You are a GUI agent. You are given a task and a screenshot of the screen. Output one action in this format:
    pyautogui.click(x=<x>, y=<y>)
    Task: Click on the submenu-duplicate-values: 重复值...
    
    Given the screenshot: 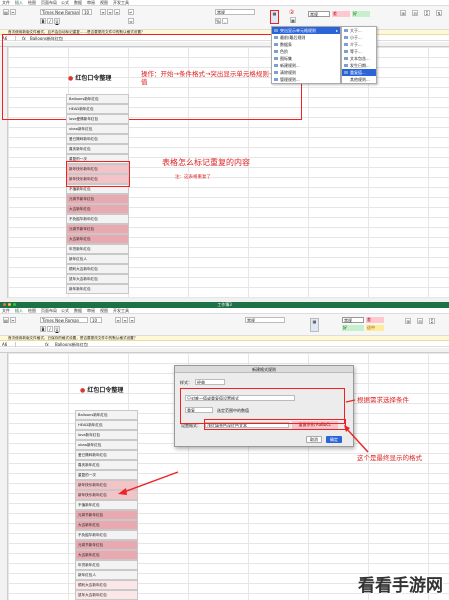 What is the action you would take?
    pyautogui.click(x=359, y=72)
    